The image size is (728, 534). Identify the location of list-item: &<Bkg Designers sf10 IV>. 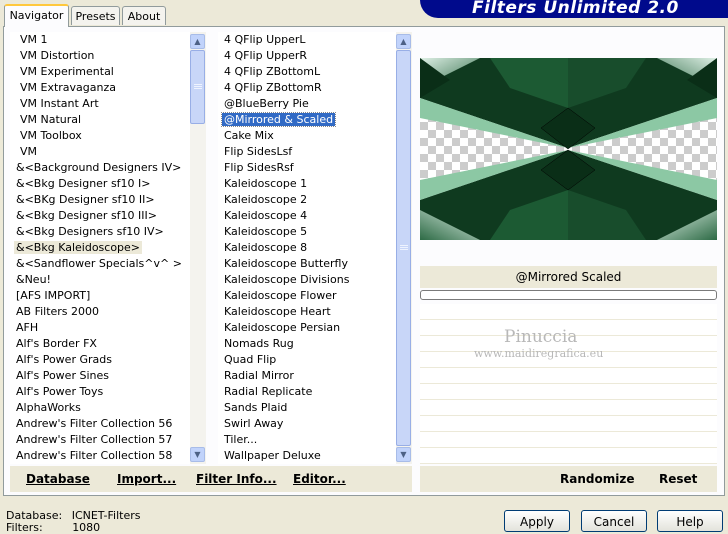
(100, 232).